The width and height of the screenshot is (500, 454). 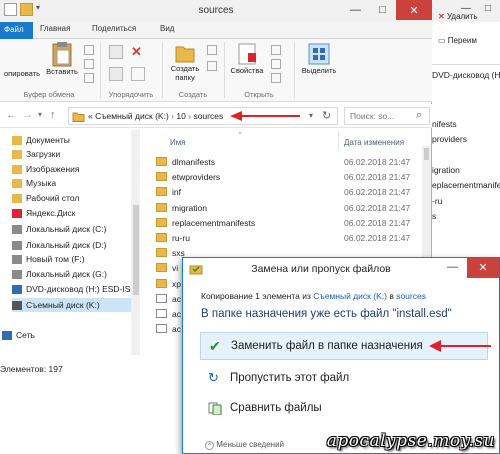 I want to click on delete-icon: ✕, so click(x=136, y=52).